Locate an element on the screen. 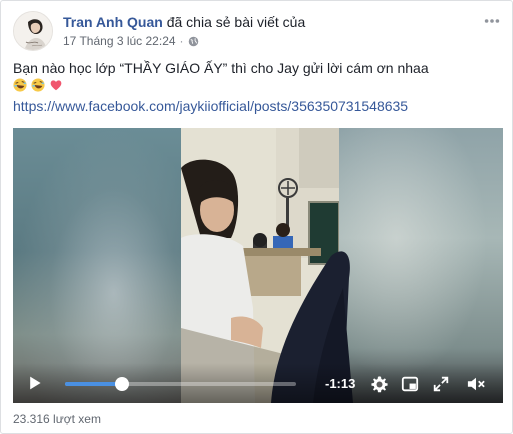 The image size is (513, 434). seek-progress is located at coordinates (93, 384).